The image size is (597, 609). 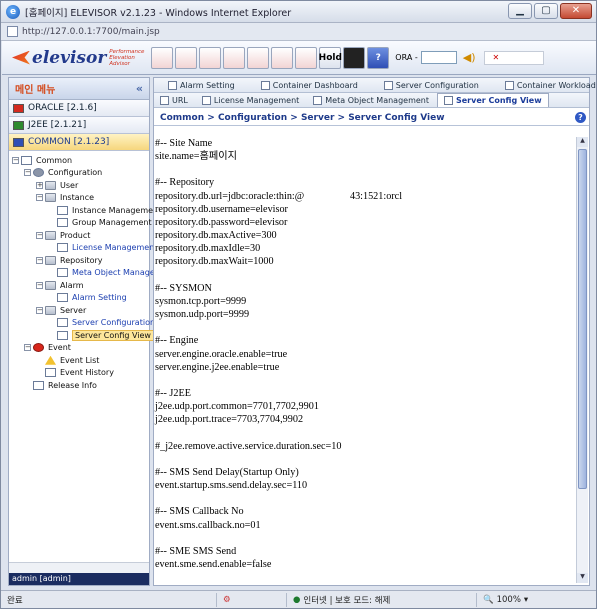 I want to click on tree-item: − Alarm, so click(x=79, y=285).